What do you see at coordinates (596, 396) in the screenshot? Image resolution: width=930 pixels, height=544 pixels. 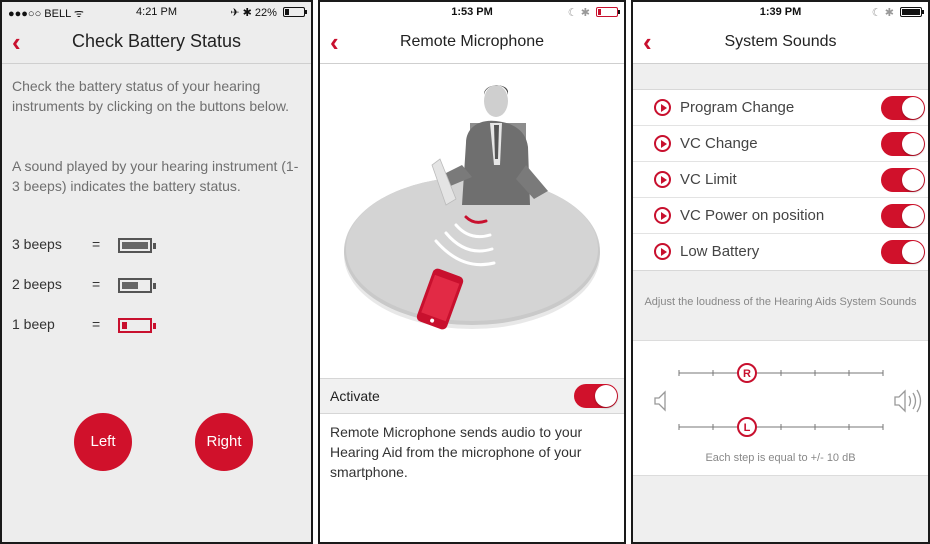 I see `activate-toggle` at bounding box center [596, 396].